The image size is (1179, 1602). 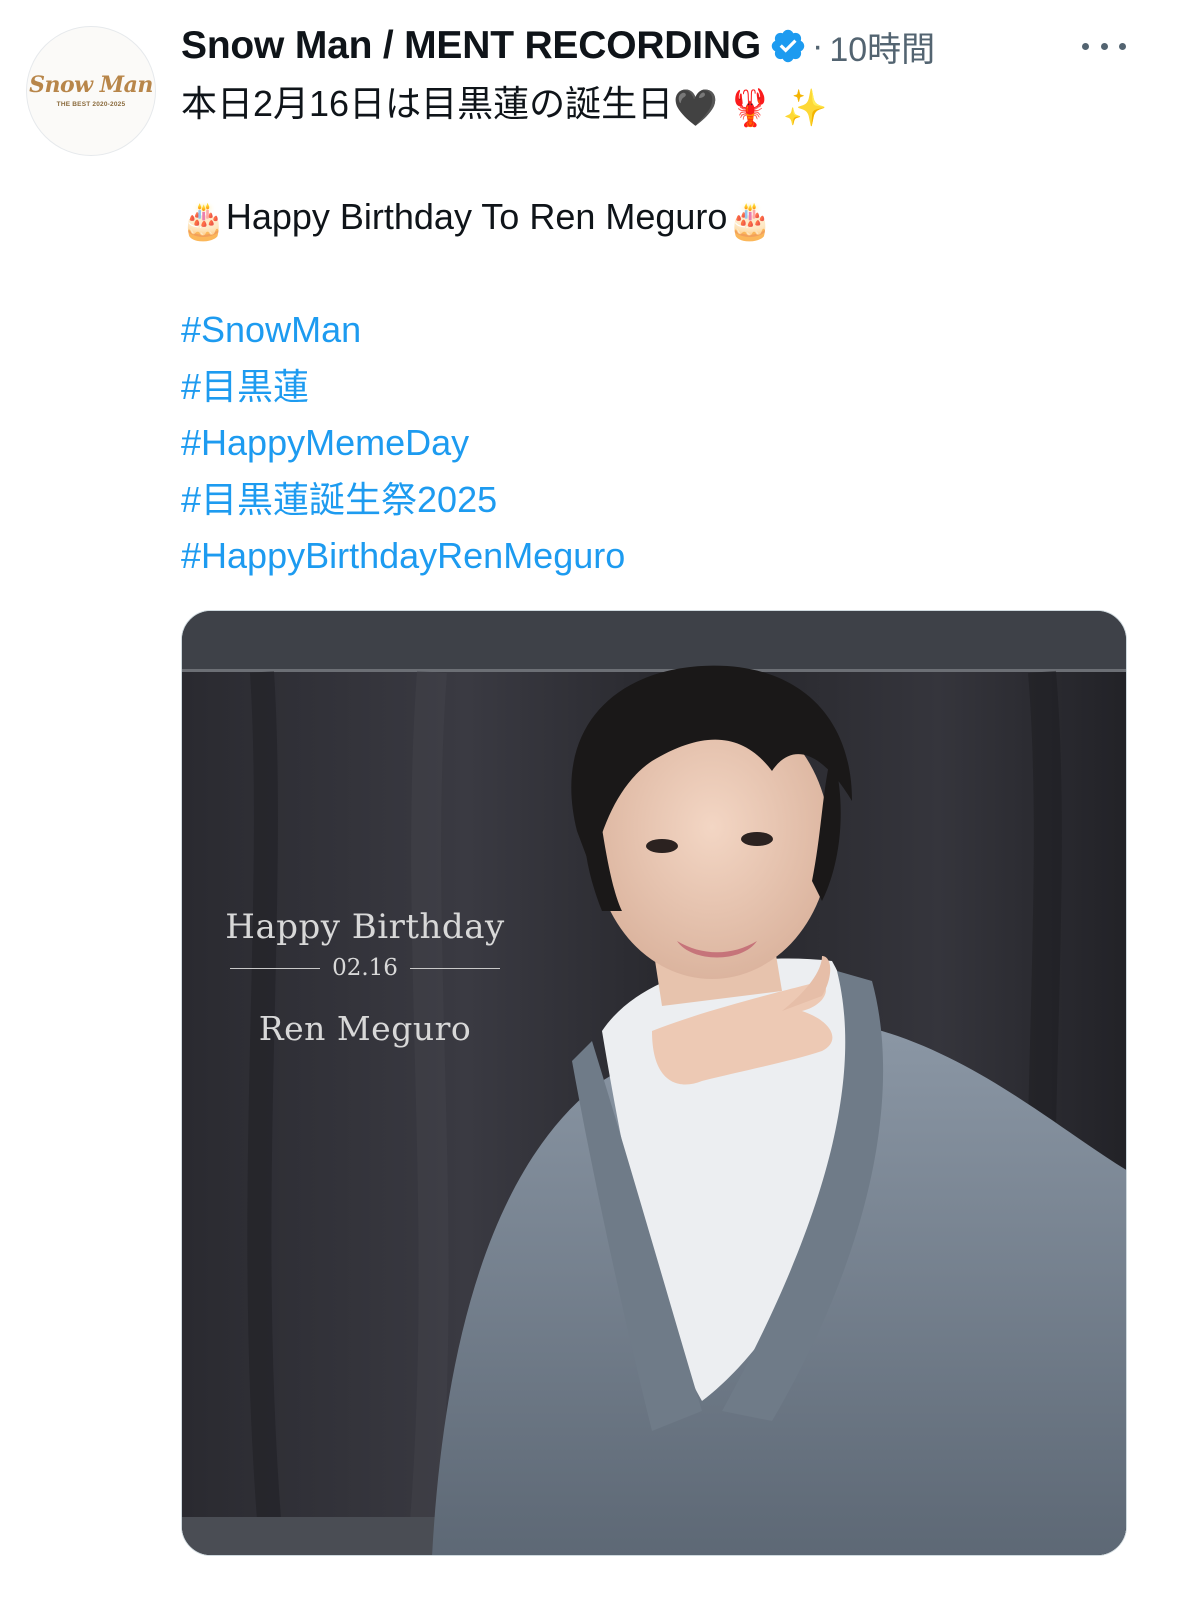 I want to click on avatar: Snow Man THE BEST 2020-2025, so click(x=91, y=91).